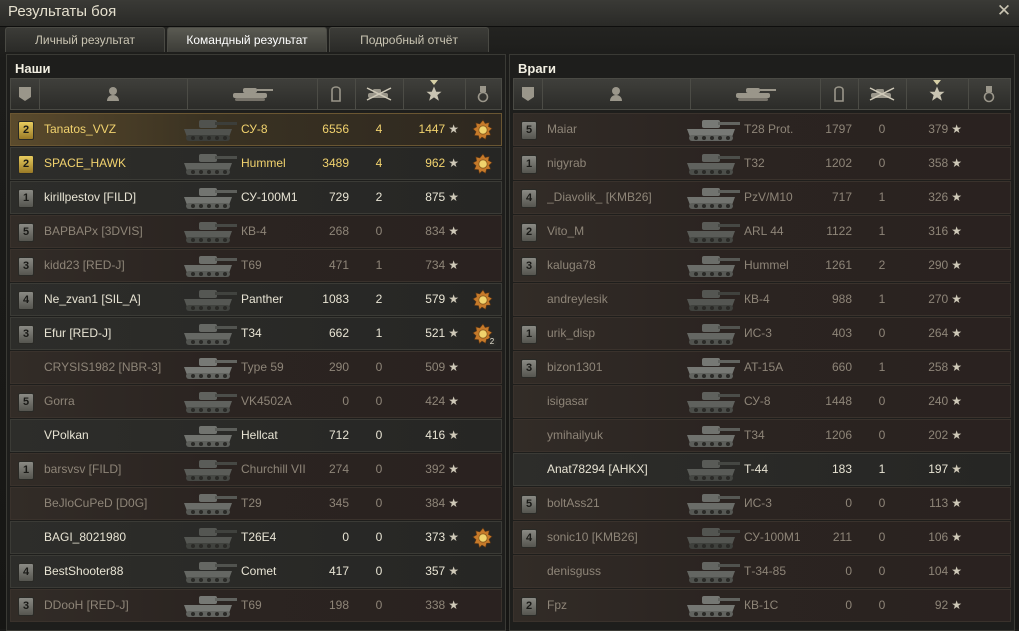  I want to click on player-row: 2 Tanatos_VVZ СУ-8 6556 4 1447 ★, so click(256, 129).